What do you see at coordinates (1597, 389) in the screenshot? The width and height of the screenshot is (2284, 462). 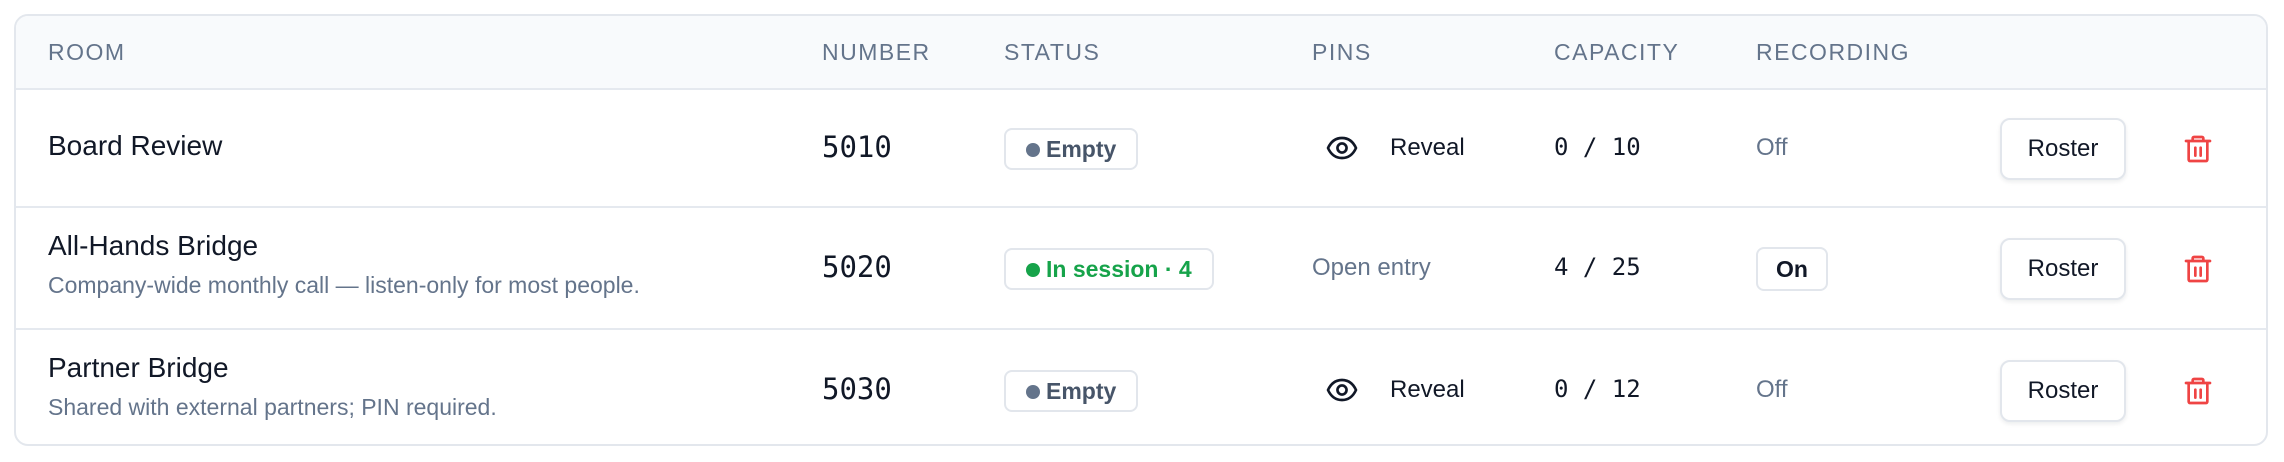 I see `capacity-value: 0 / 12` at bounding box center [1597, 389].